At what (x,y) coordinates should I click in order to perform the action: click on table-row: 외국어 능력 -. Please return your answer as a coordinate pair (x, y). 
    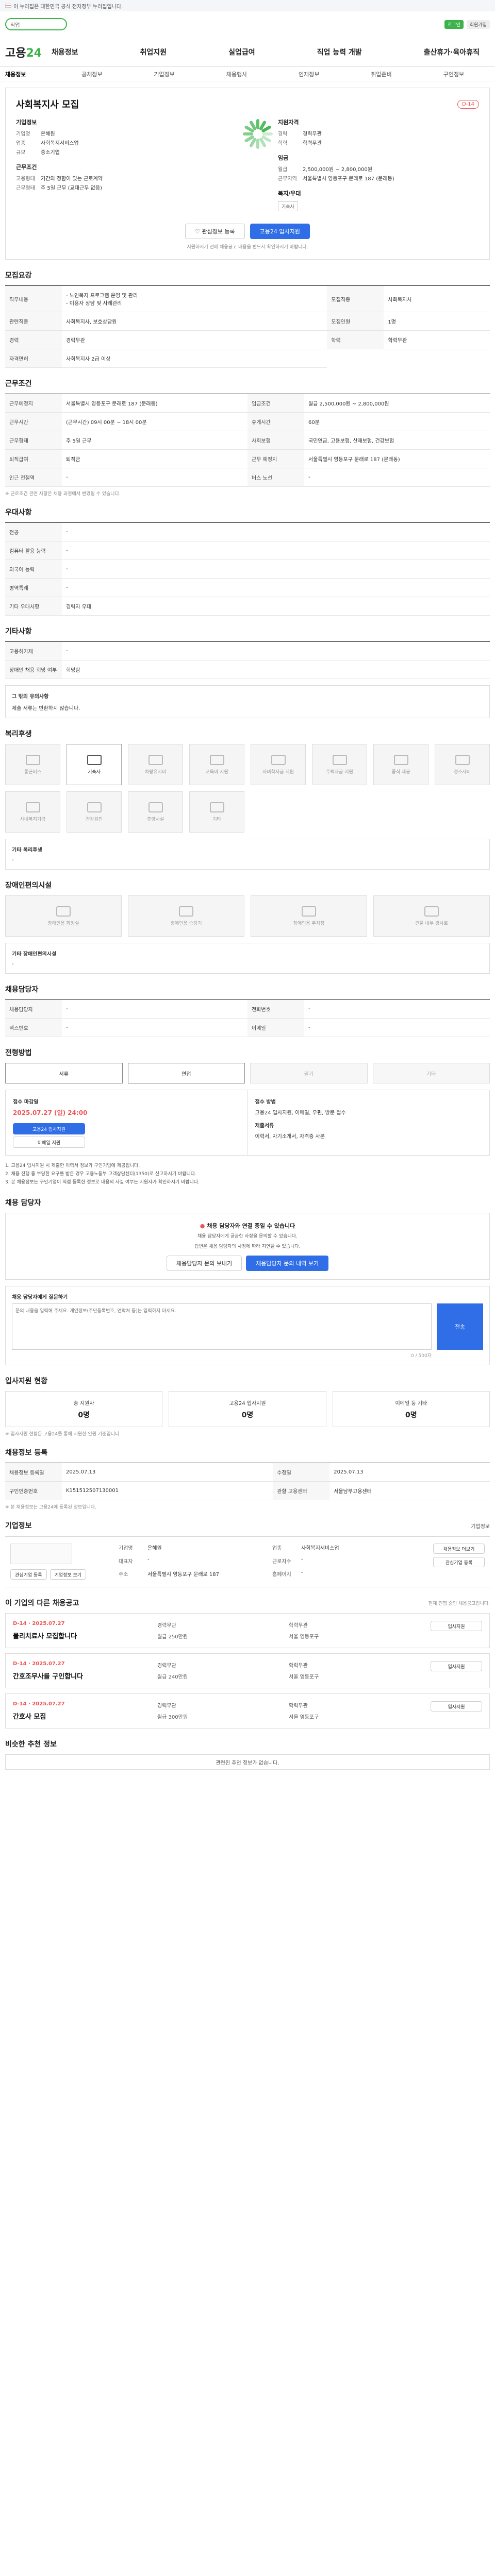
    Looking at the image, I should click on (247, 569).